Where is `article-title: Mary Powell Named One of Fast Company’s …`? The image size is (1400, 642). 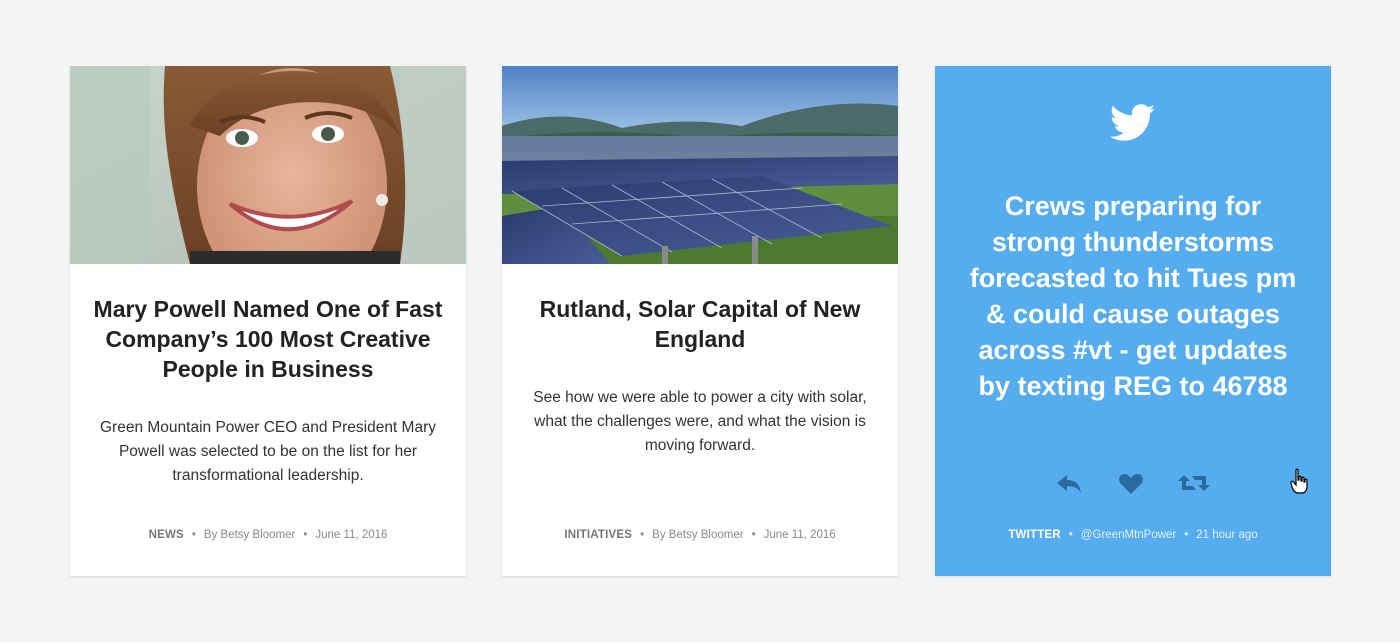
article-title: Mary Powell Named One of Fast Company’s … is located at coordinates (268, 339).